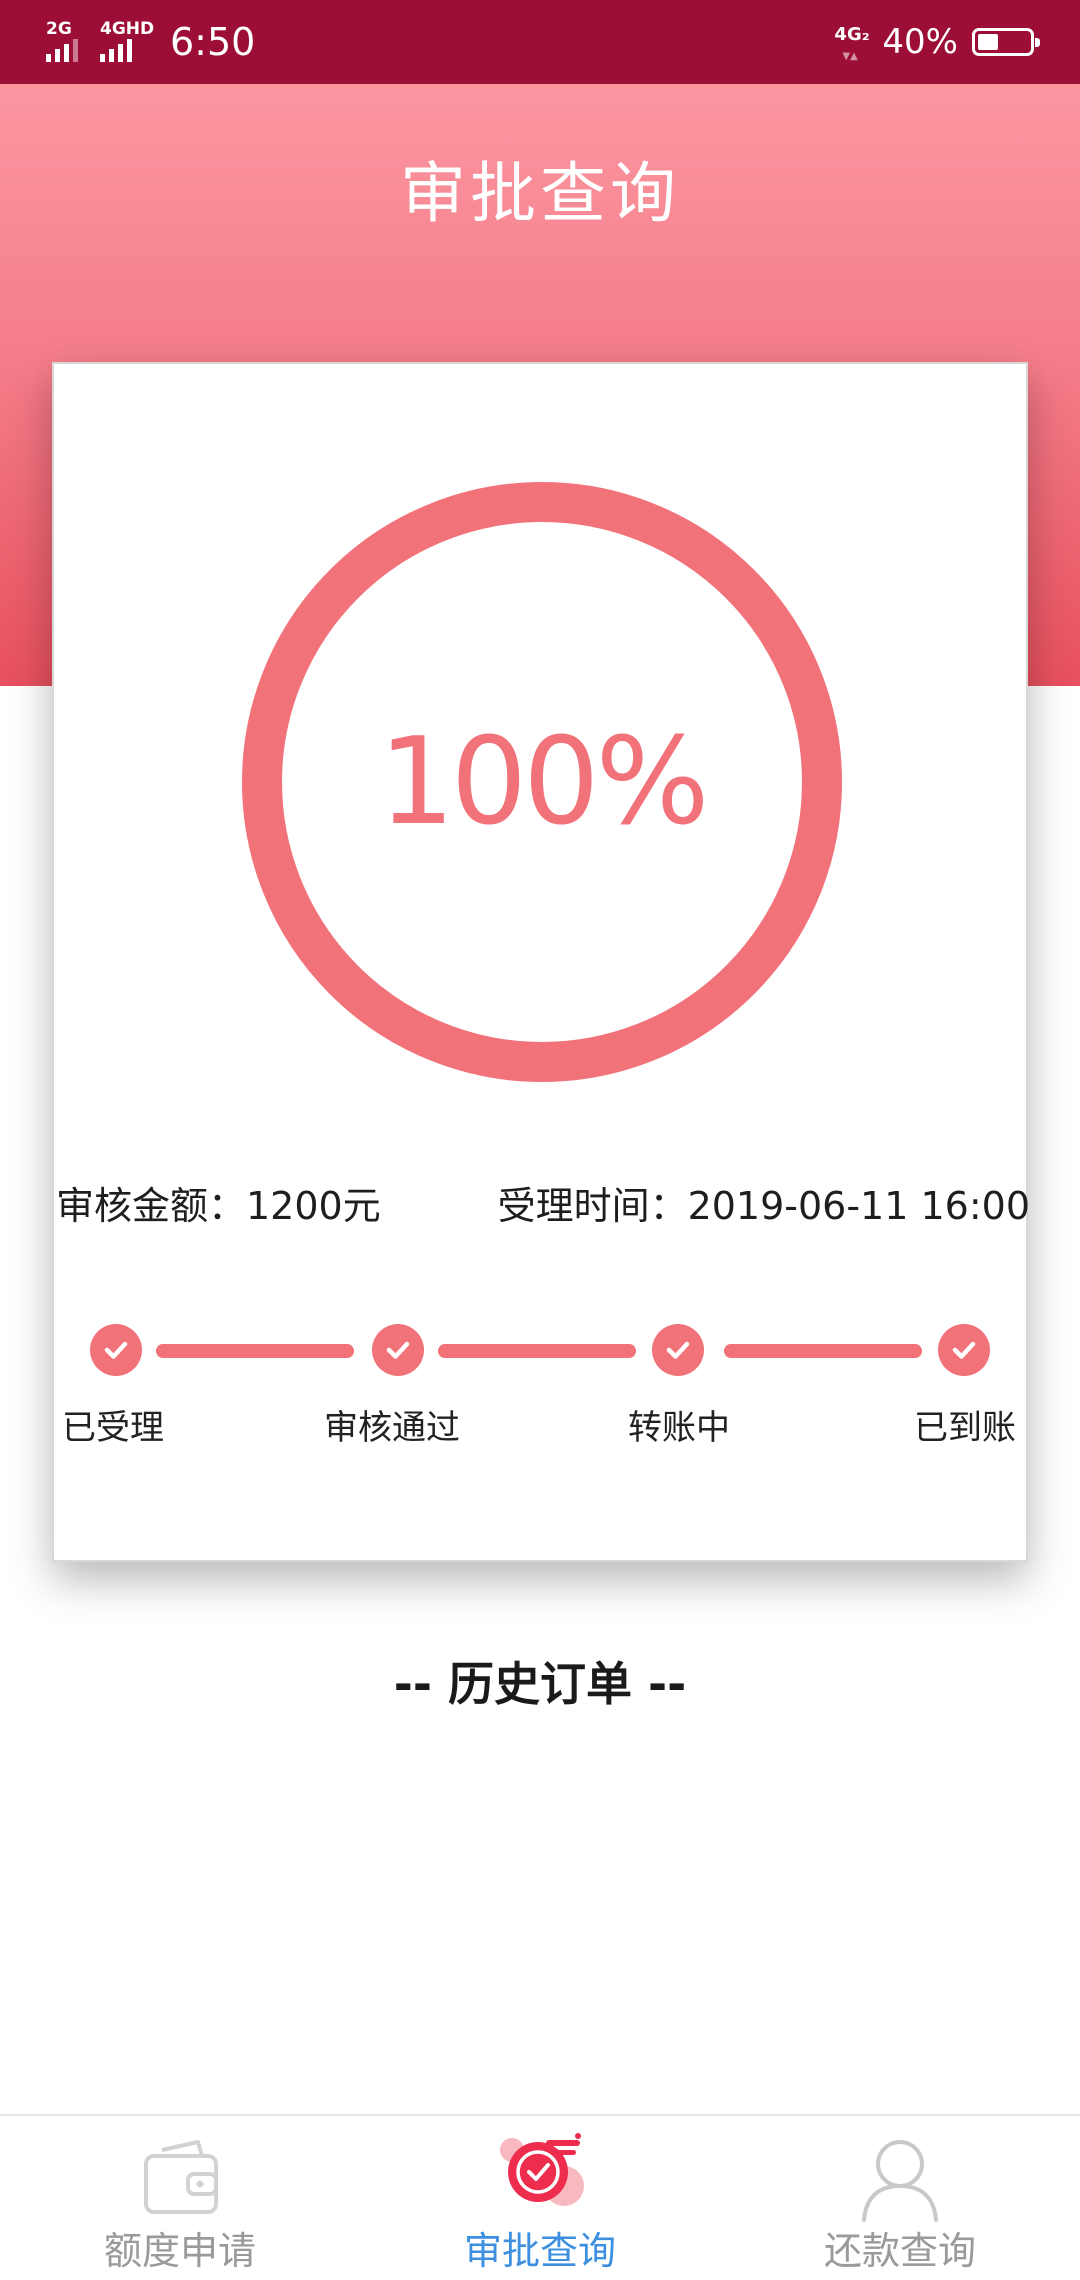  Describe the element at coordinates (59, 29) in the screenshot. I see `network-type-1: 2G` at that location.